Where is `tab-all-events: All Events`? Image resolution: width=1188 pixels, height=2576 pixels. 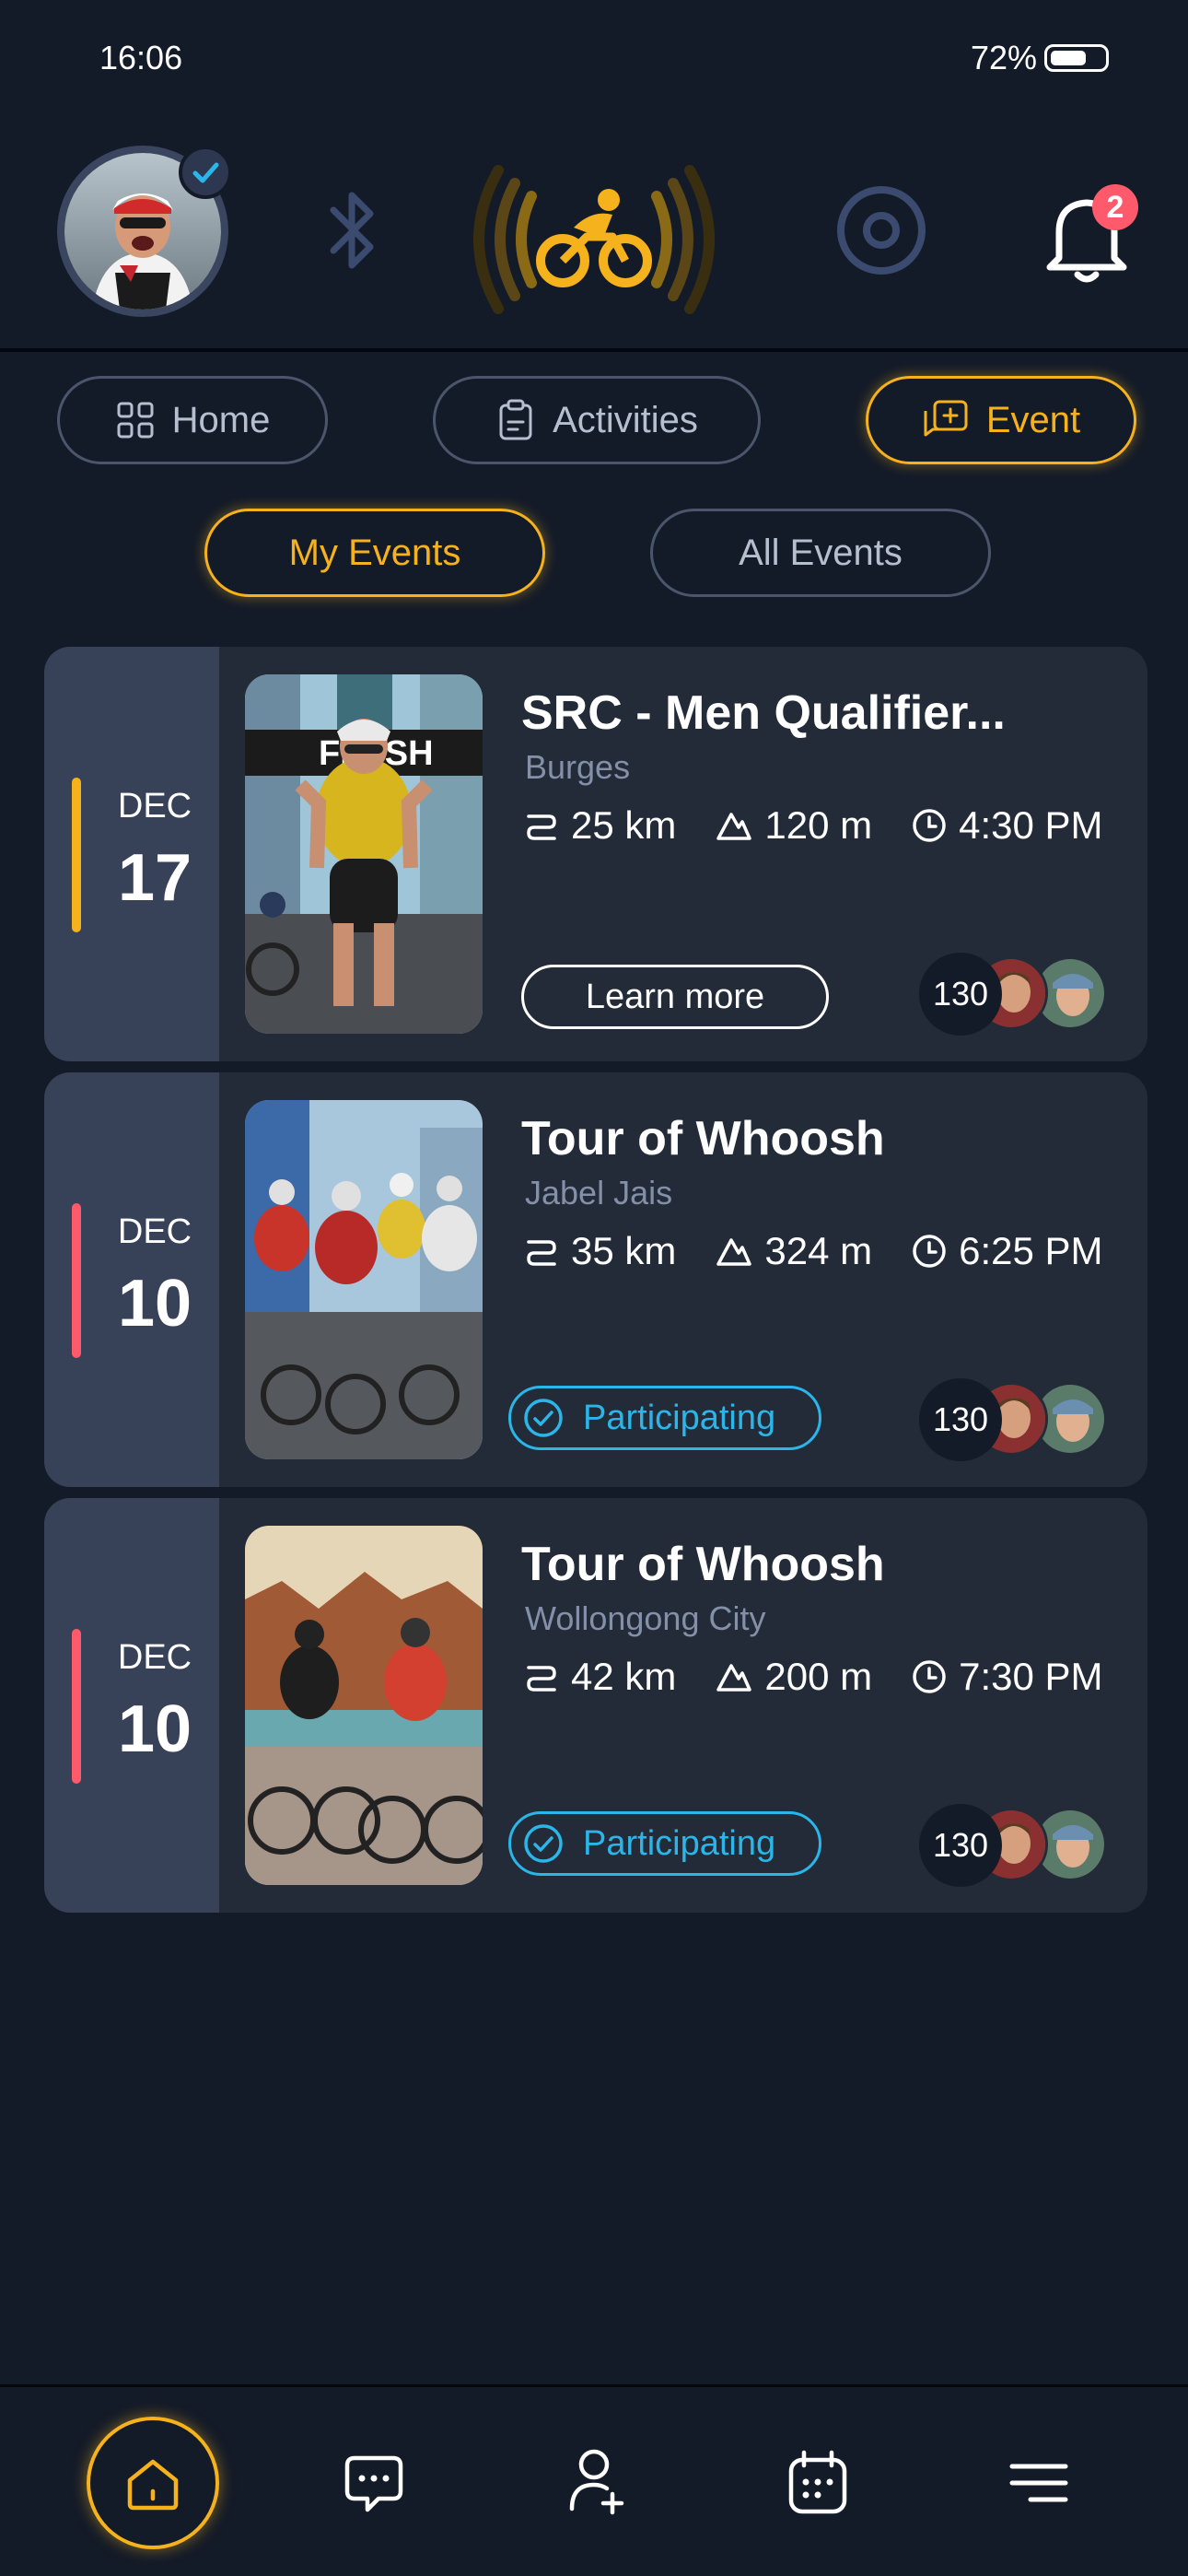 tab-all-events: All Events is located at coordinates (821, 553).